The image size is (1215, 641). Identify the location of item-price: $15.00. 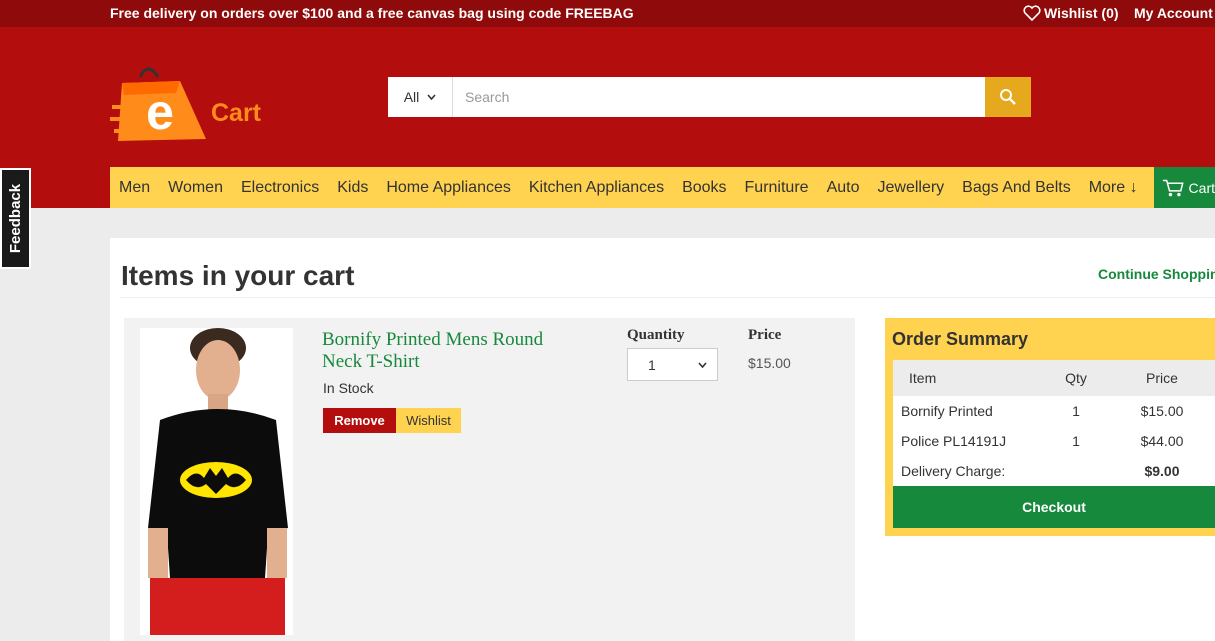
(769, 363).